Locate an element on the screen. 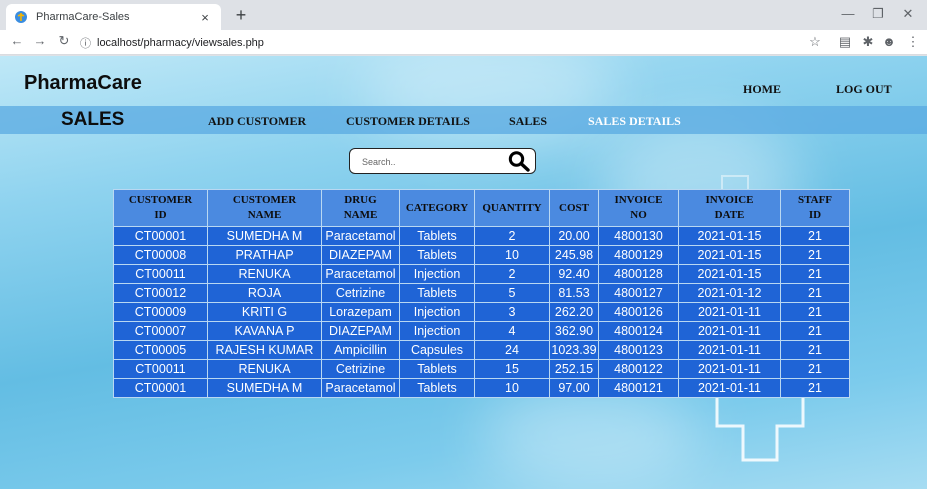 The width and height of the screenshot is (927, 489). customer-name-cell: SUMEDHA M is located at coordinates (264, 388).